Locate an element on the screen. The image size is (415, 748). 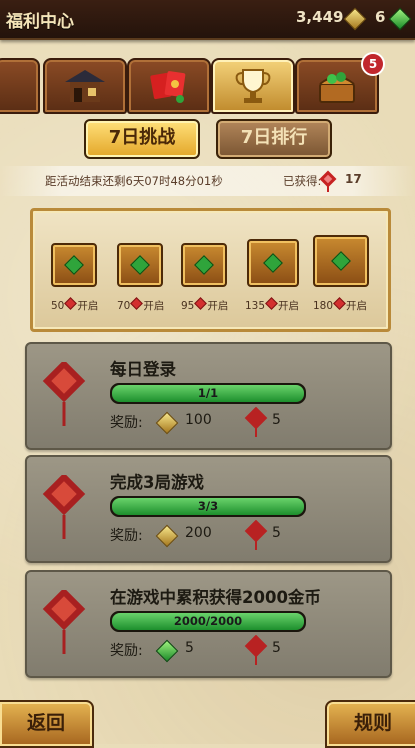
red-envelope-icon is located at coordinates (168, 87).